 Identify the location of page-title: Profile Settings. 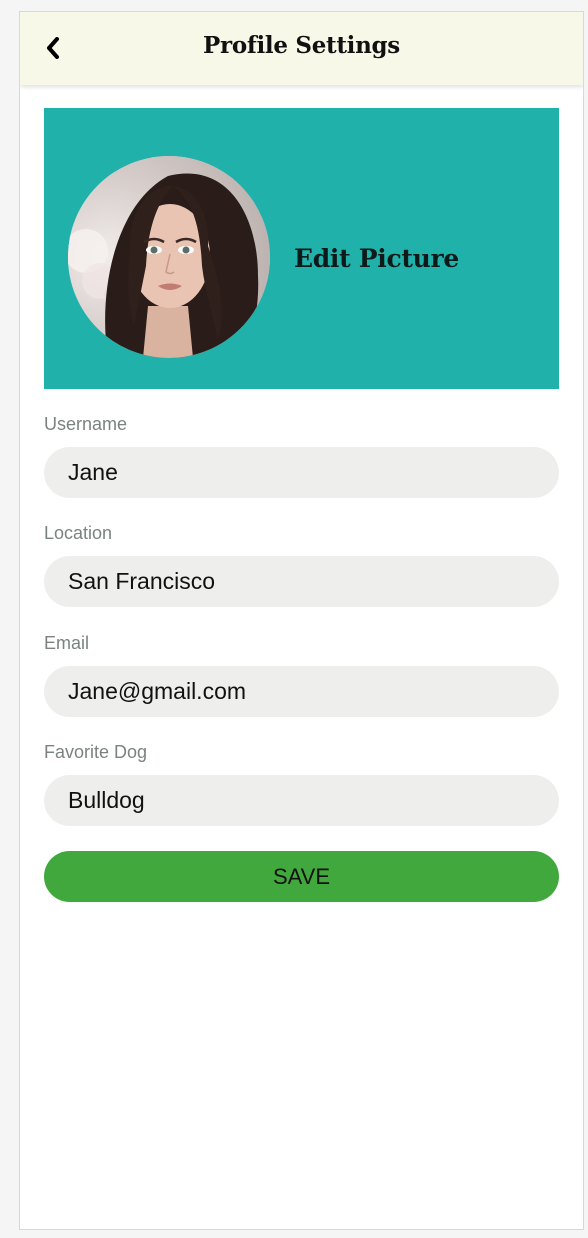
(301, 45).